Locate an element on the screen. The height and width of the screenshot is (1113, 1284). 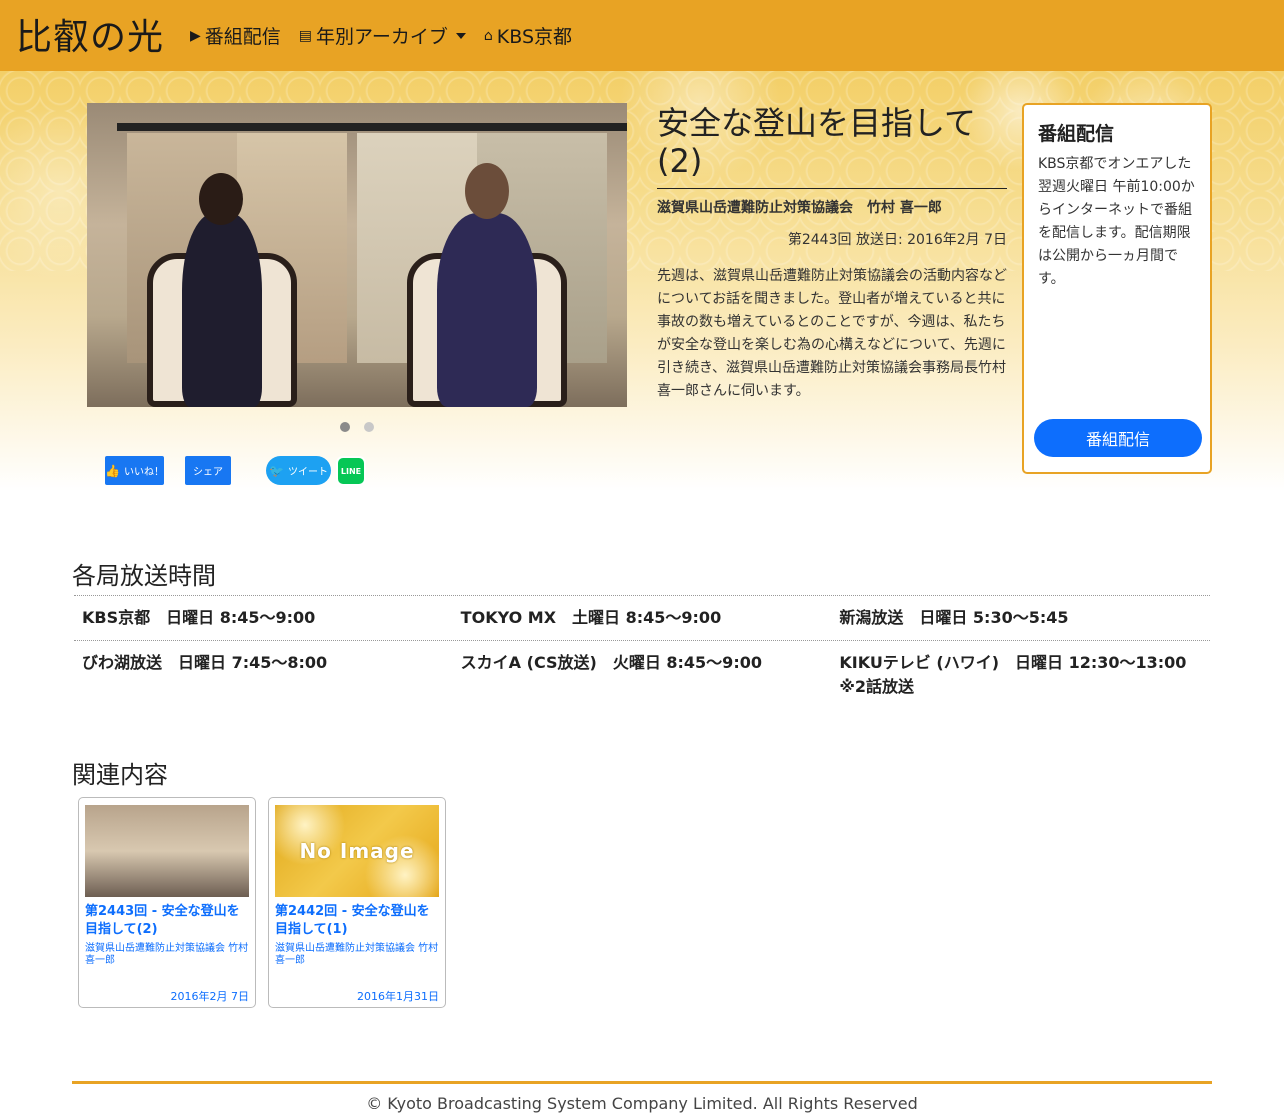
related-title: 関連内容 is located at coordinates (120, 775).